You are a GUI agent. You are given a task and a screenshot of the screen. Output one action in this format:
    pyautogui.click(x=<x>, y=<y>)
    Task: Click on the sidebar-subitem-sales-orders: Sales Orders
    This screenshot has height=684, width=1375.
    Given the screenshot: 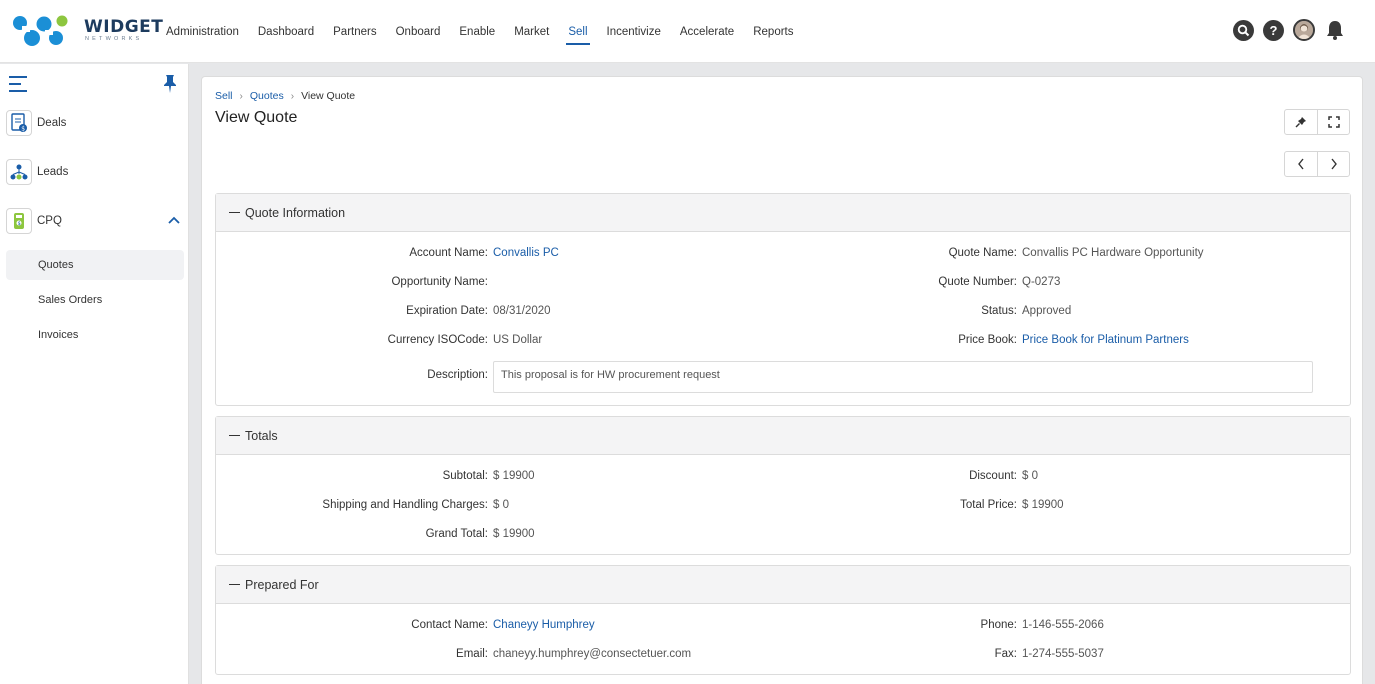 What is the action you would take?
    pyautogui.click(x=95, y=300)
    